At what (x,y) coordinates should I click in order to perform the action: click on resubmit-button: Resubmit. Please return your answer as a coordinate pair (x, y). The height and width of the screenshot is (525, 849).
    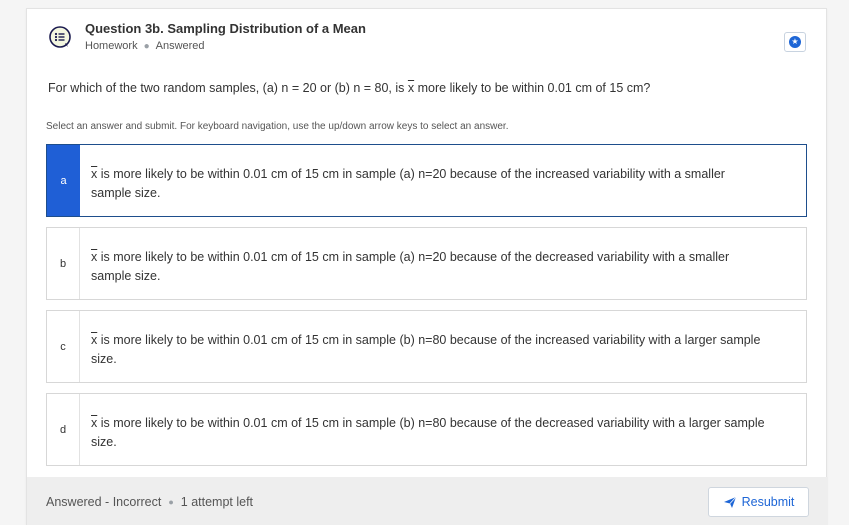
    Looking at the image, I should click on (758, 502).